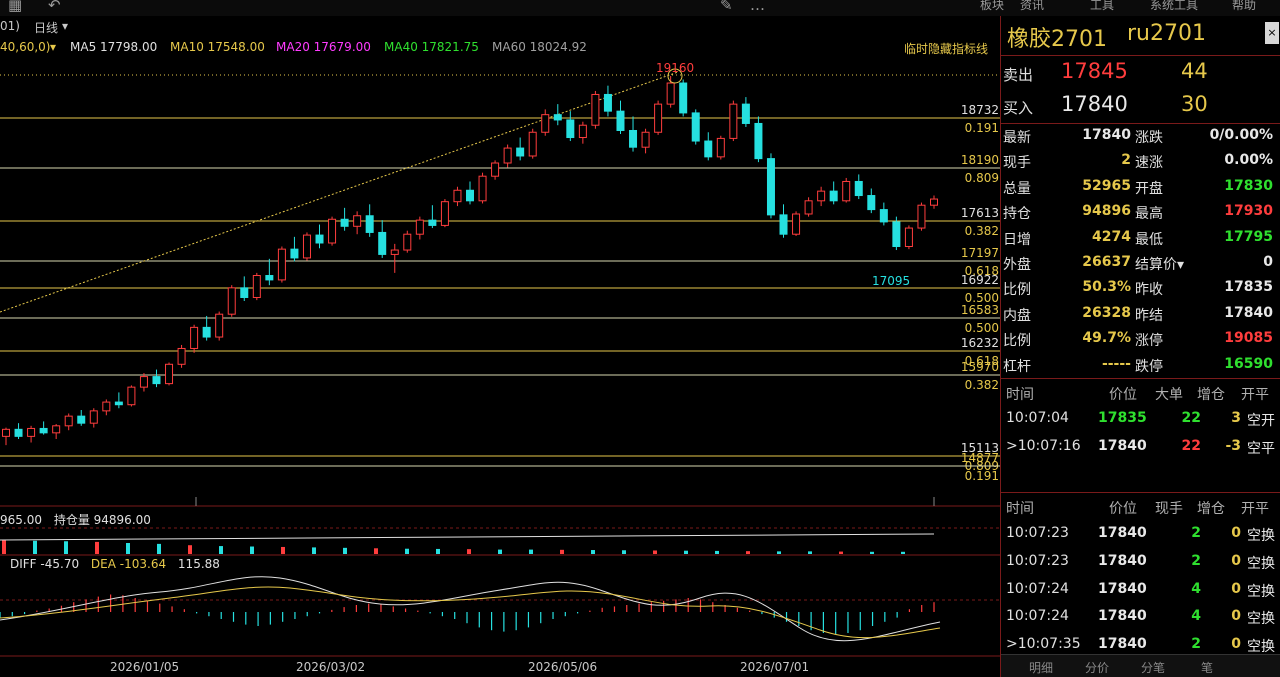  What do you see at coordinates (1094, 104) in the screenshot?
I see `bid-price: 17840` at bounding box center [1094, 104].